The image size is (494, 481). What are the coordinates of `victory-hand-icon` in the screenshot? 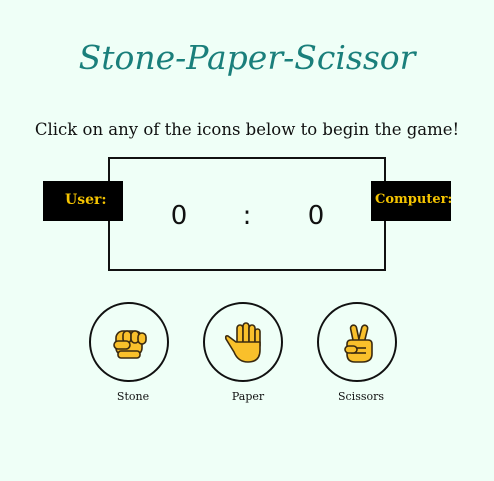 It's located at (358, 343).